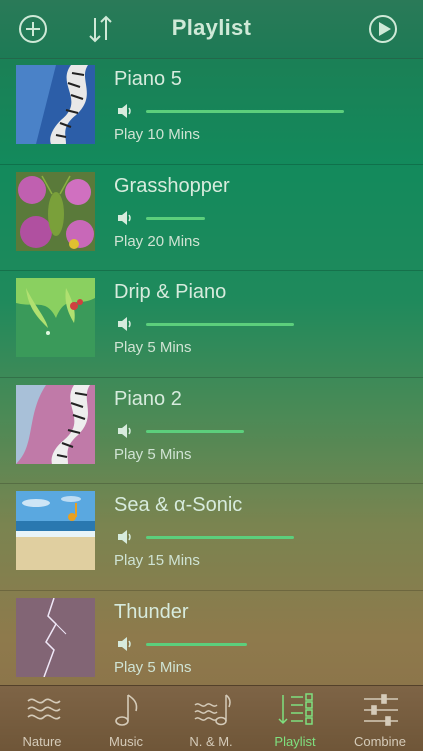 The image size is (423, 751). What do you see at coordinates (295, 741) in the screenshot?
I see `tab-label: Playlist` at bounding box center [295, 741].